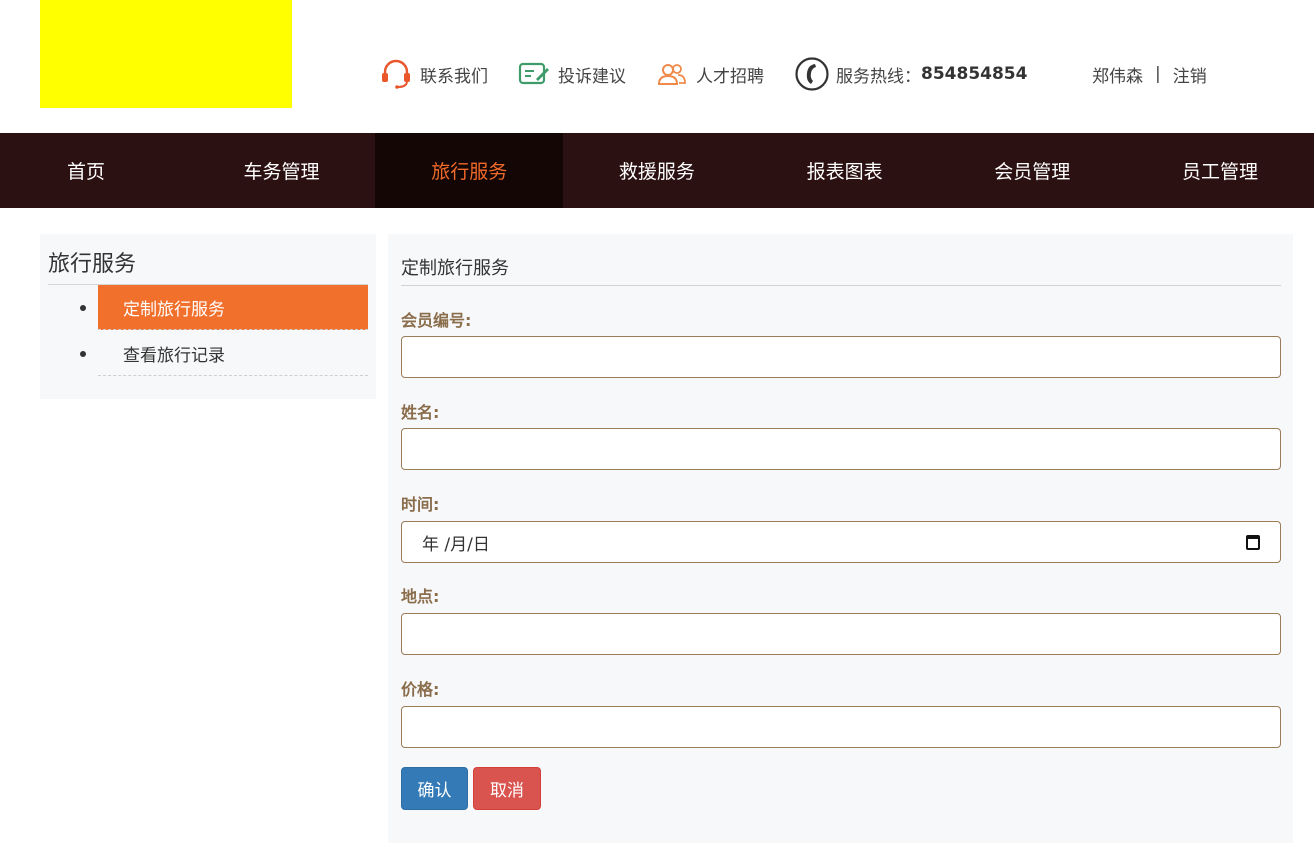  I want to click on recruitment-link: 人才招聘, so click(710, 74).